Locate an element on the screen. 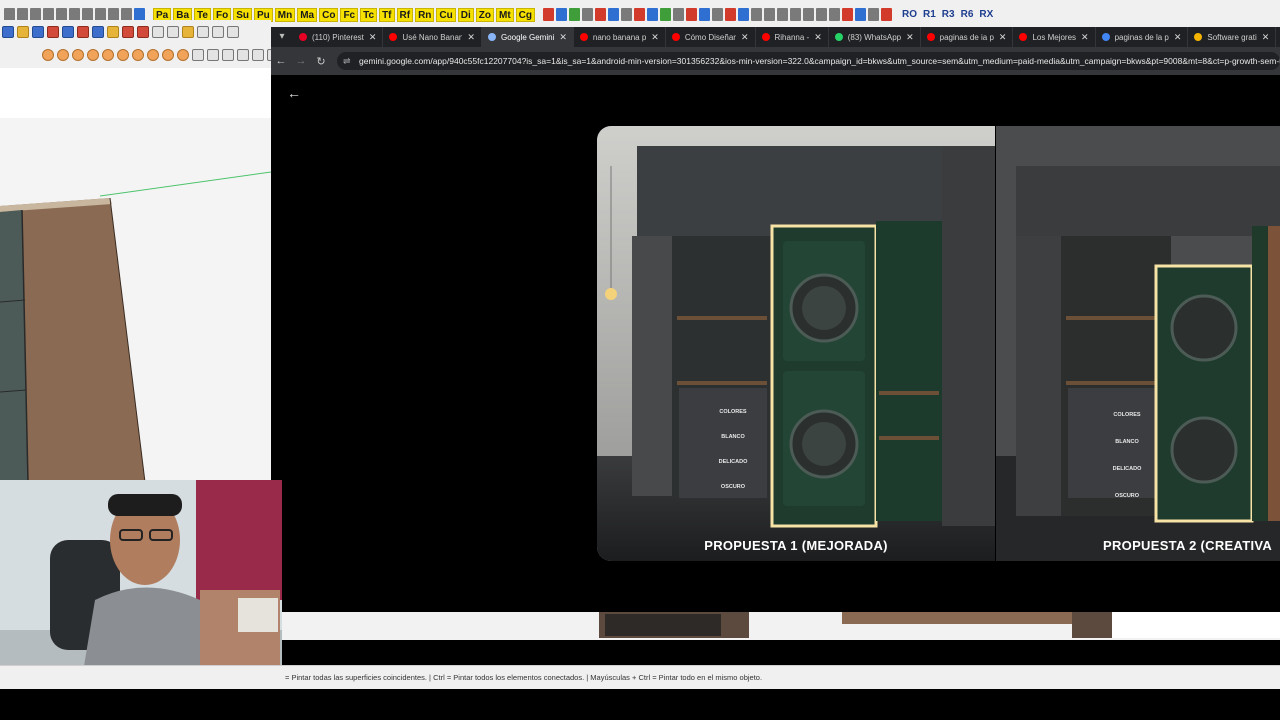 The height and width of the screenshot is (720, 1280). back-arrow-icon: ← is located at coordinates (295, 93).